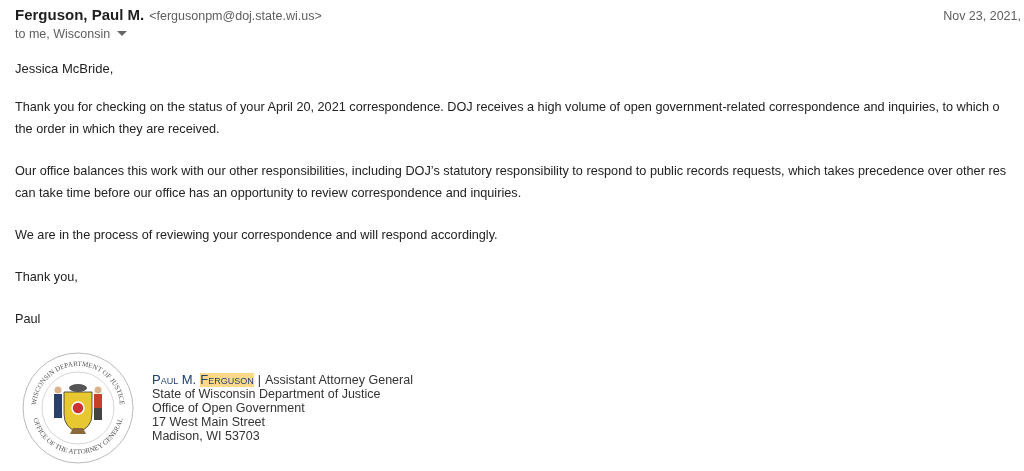  Describe the element at coordinates (206, 436) in the screenshot. I see `signature-line: Madison, WI 53703` at that location.